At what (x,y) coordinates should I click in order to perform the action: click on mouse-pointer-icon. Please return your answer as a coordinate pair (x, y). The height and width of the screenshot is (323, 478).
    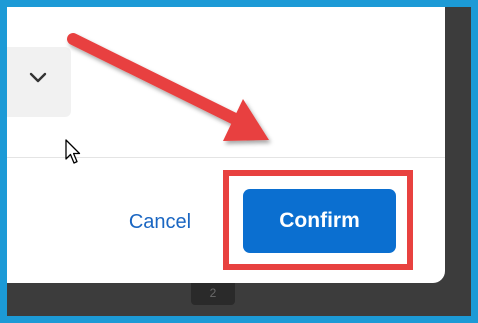
    Looking at the image, I should click on (73, 151).